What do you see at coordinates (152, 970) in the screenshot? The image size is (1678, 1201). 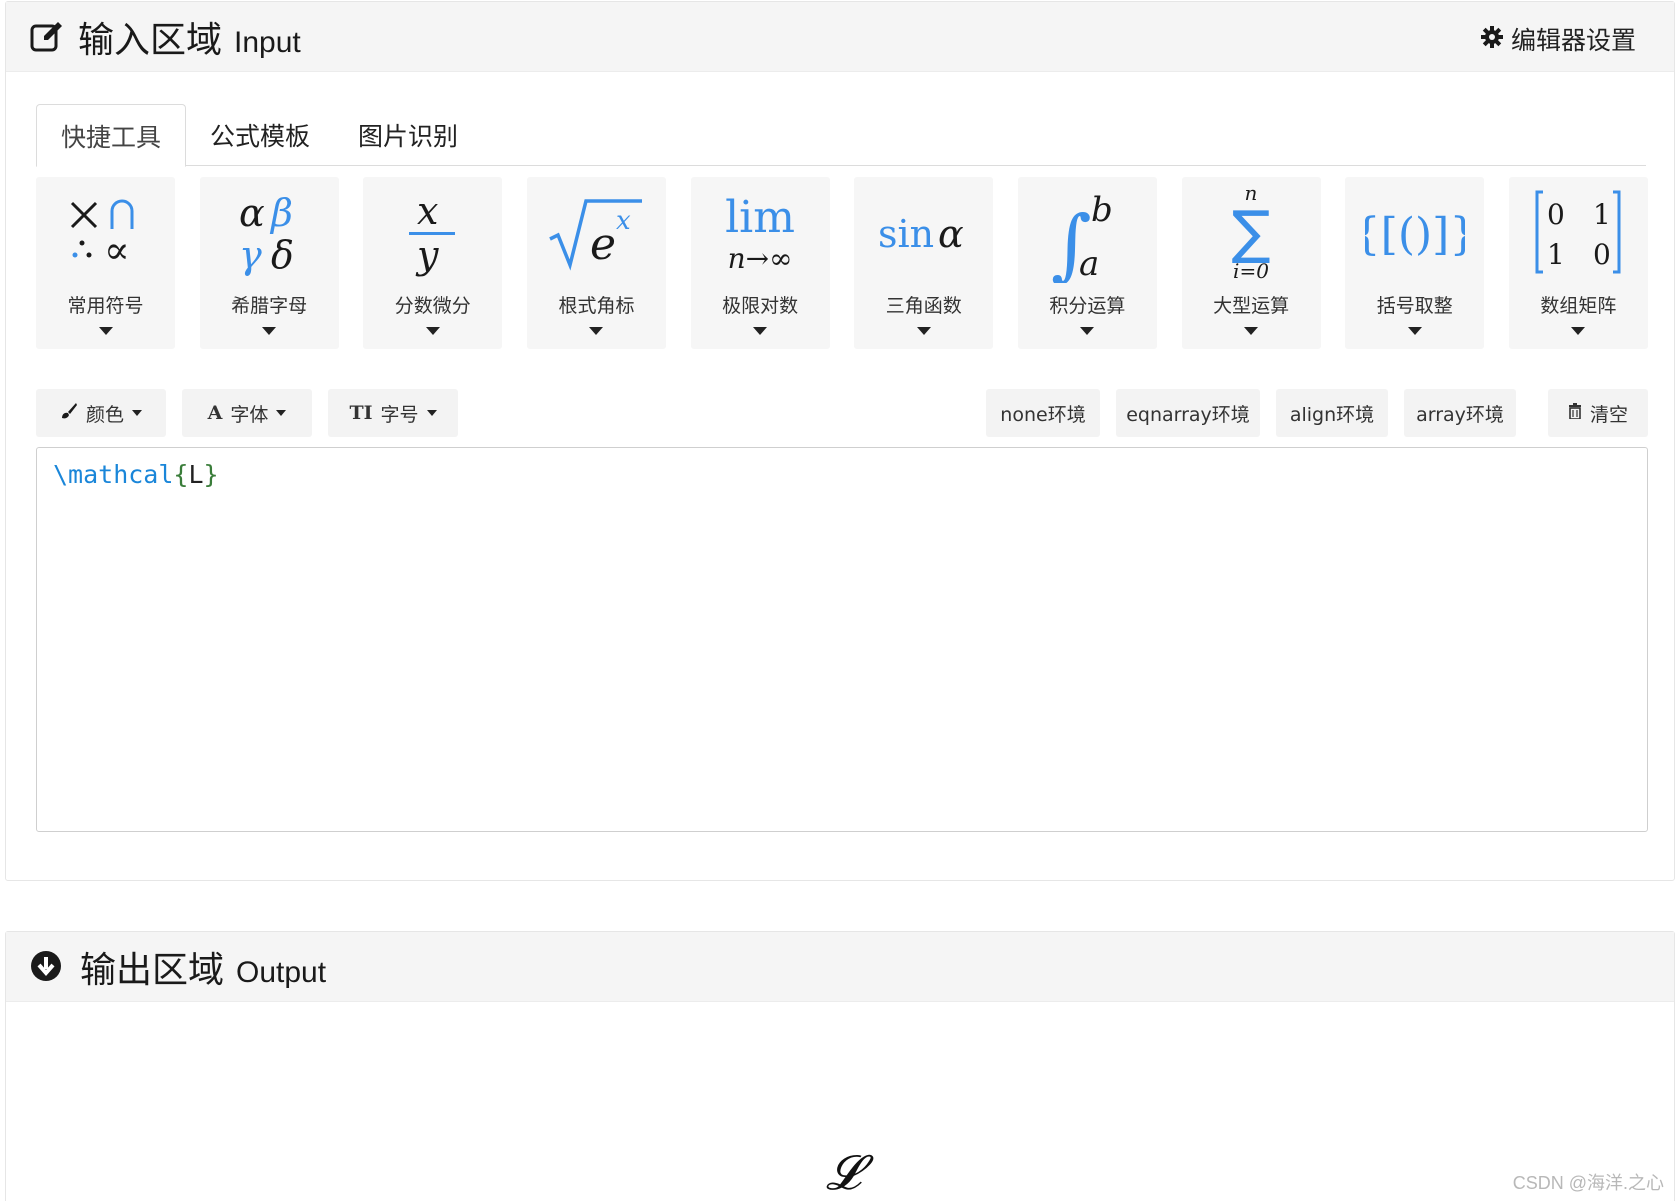 I see `output-title-cn: 输出区域` at bounding box center [152, 970].